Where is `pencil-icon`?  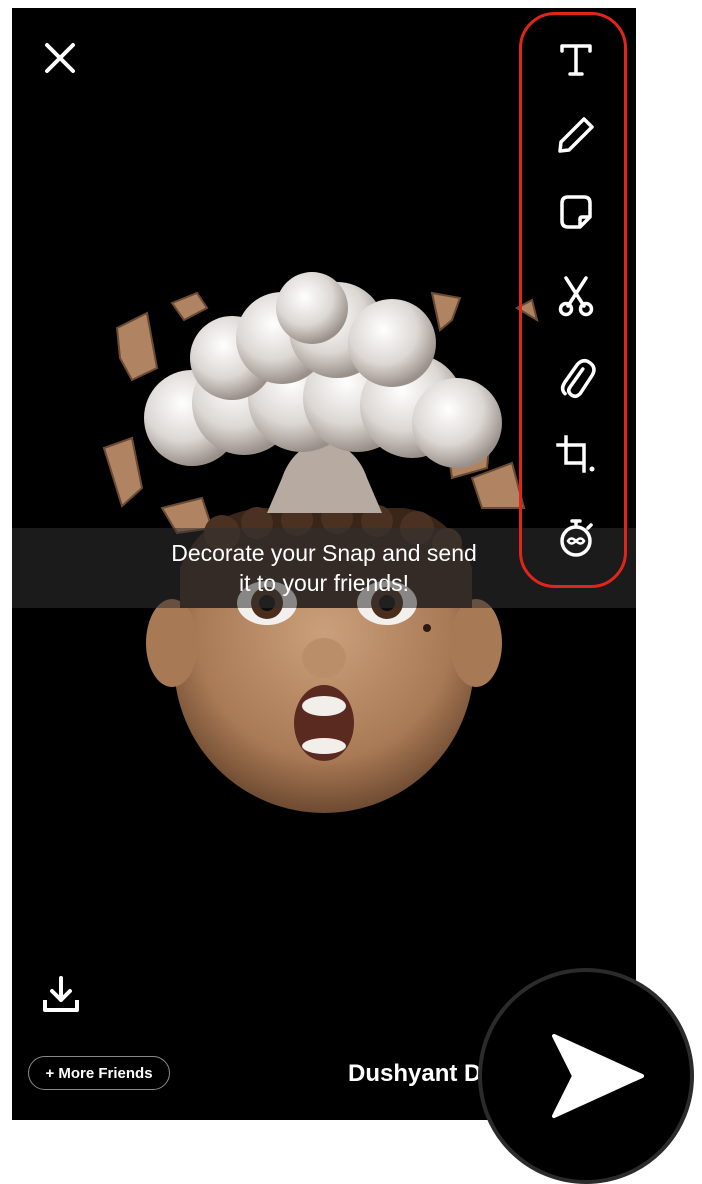 pencil-icon is located at coordinates (576, 135).